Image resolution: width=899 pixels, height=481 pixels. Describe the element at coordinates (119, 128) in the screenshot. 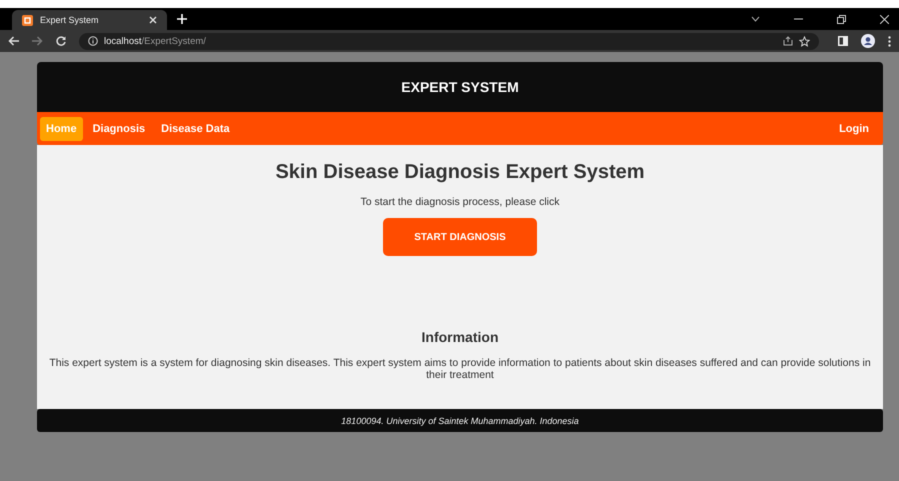

I see `nav-link: Diagnosis` at that location.